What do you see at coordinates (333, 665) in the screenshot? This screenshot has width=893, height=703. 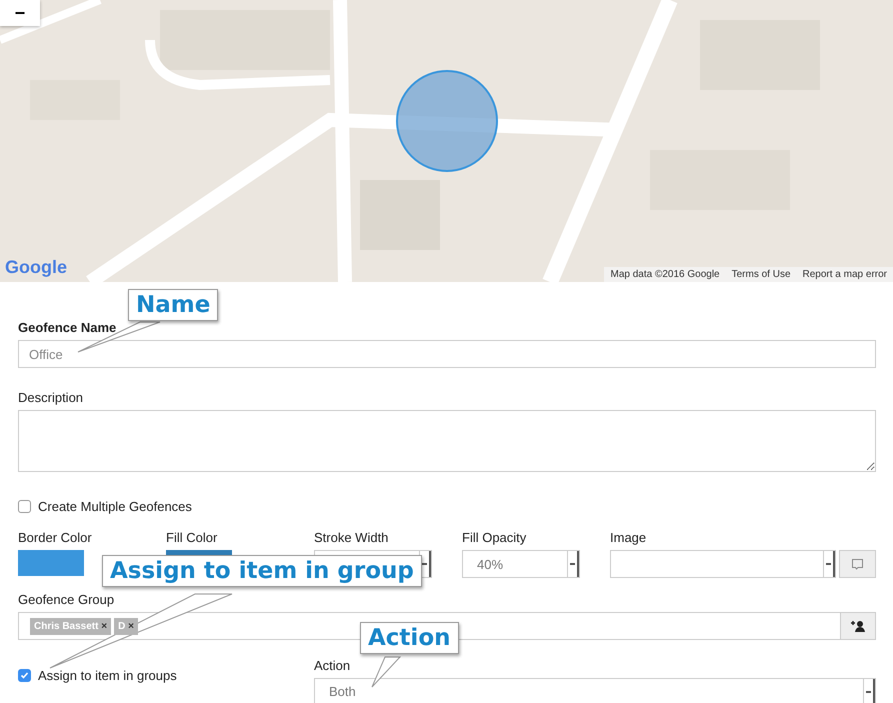 I see `field-label: Action` at bounding box center [333, 665].